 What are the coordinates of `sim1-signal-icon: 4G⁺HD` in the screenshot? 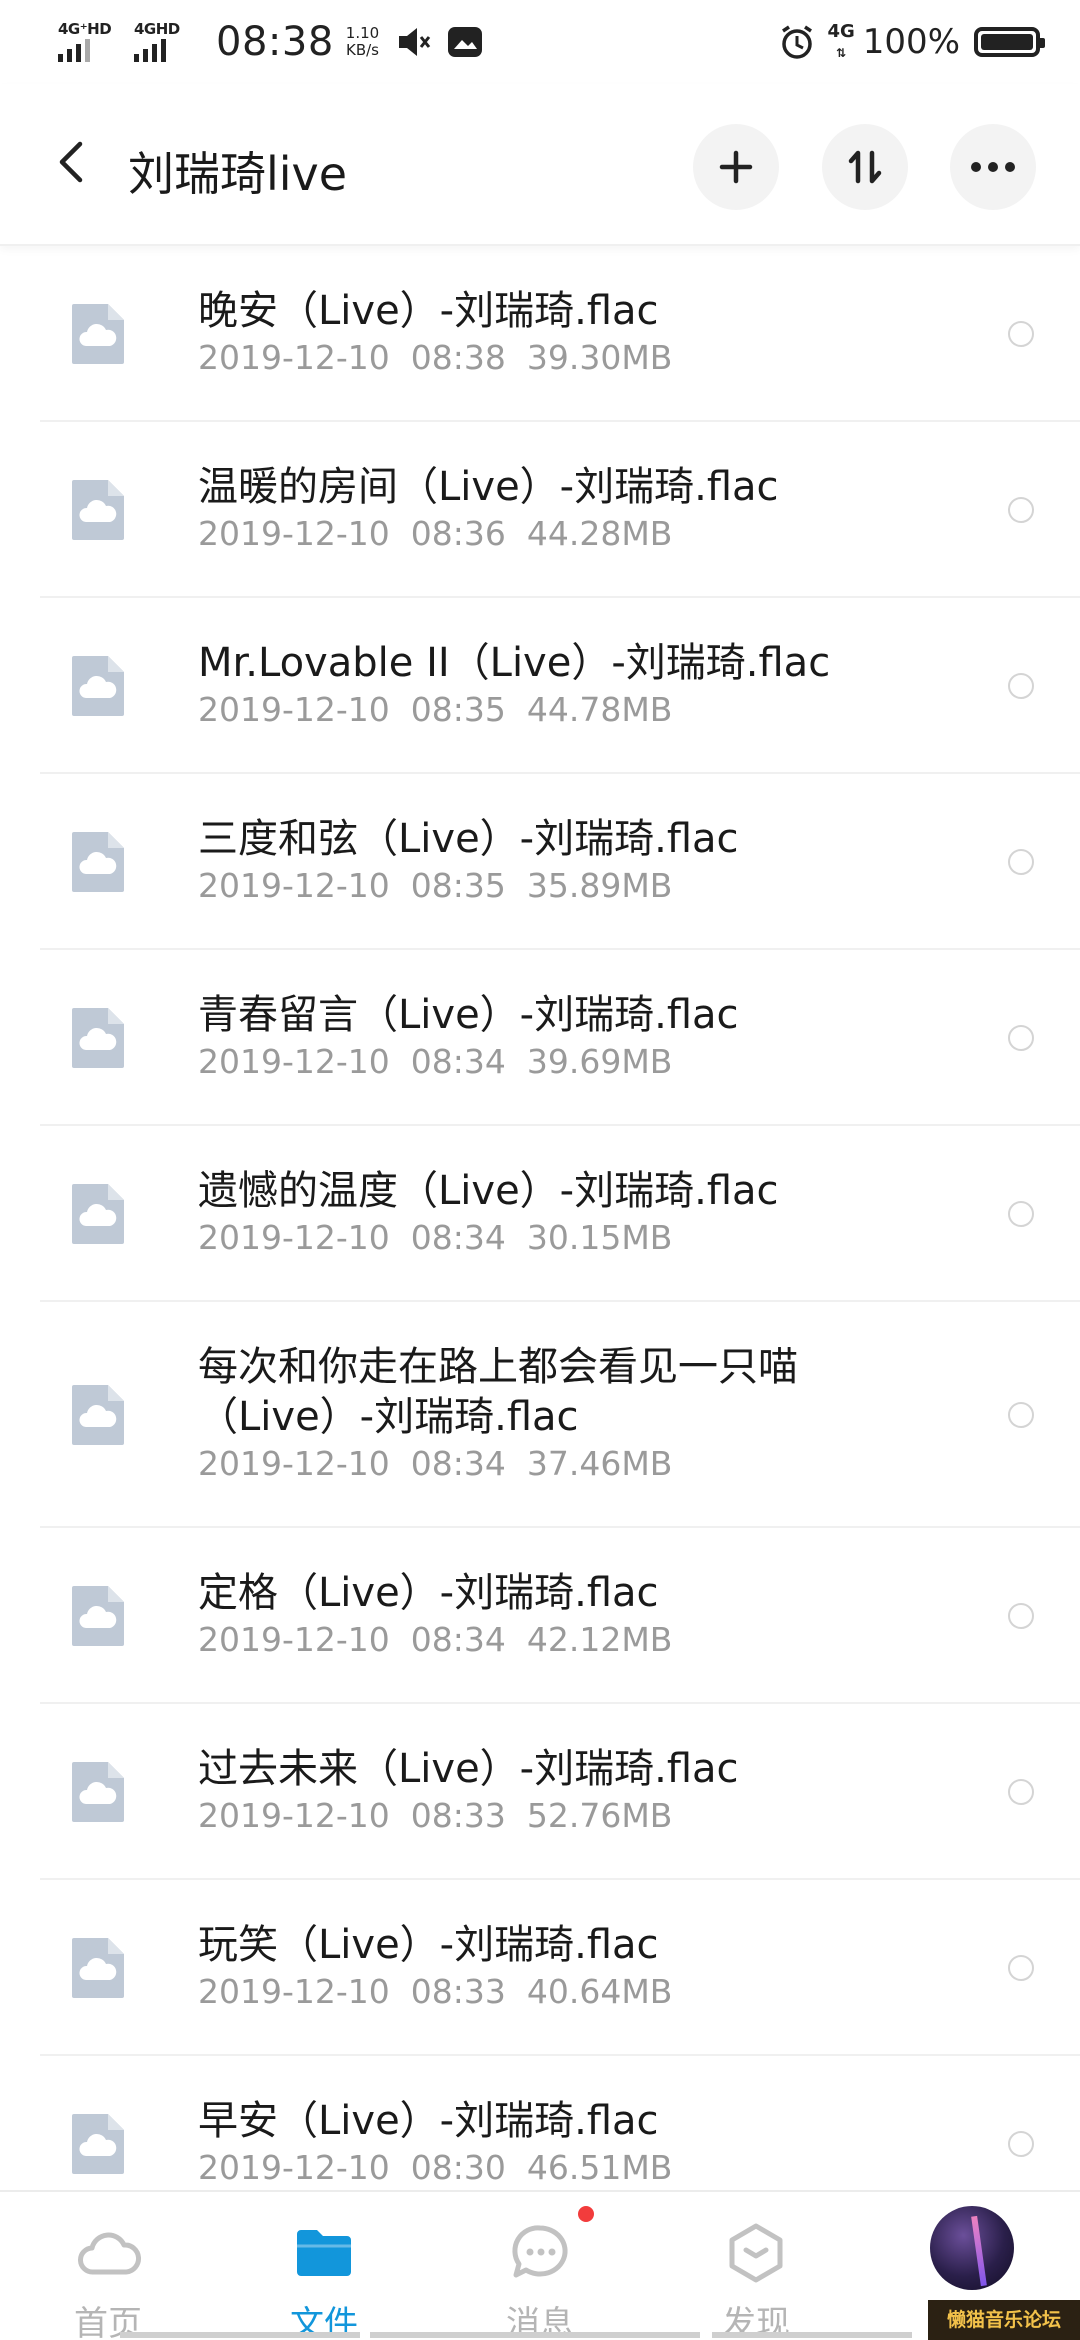 It's located at (91, 42).